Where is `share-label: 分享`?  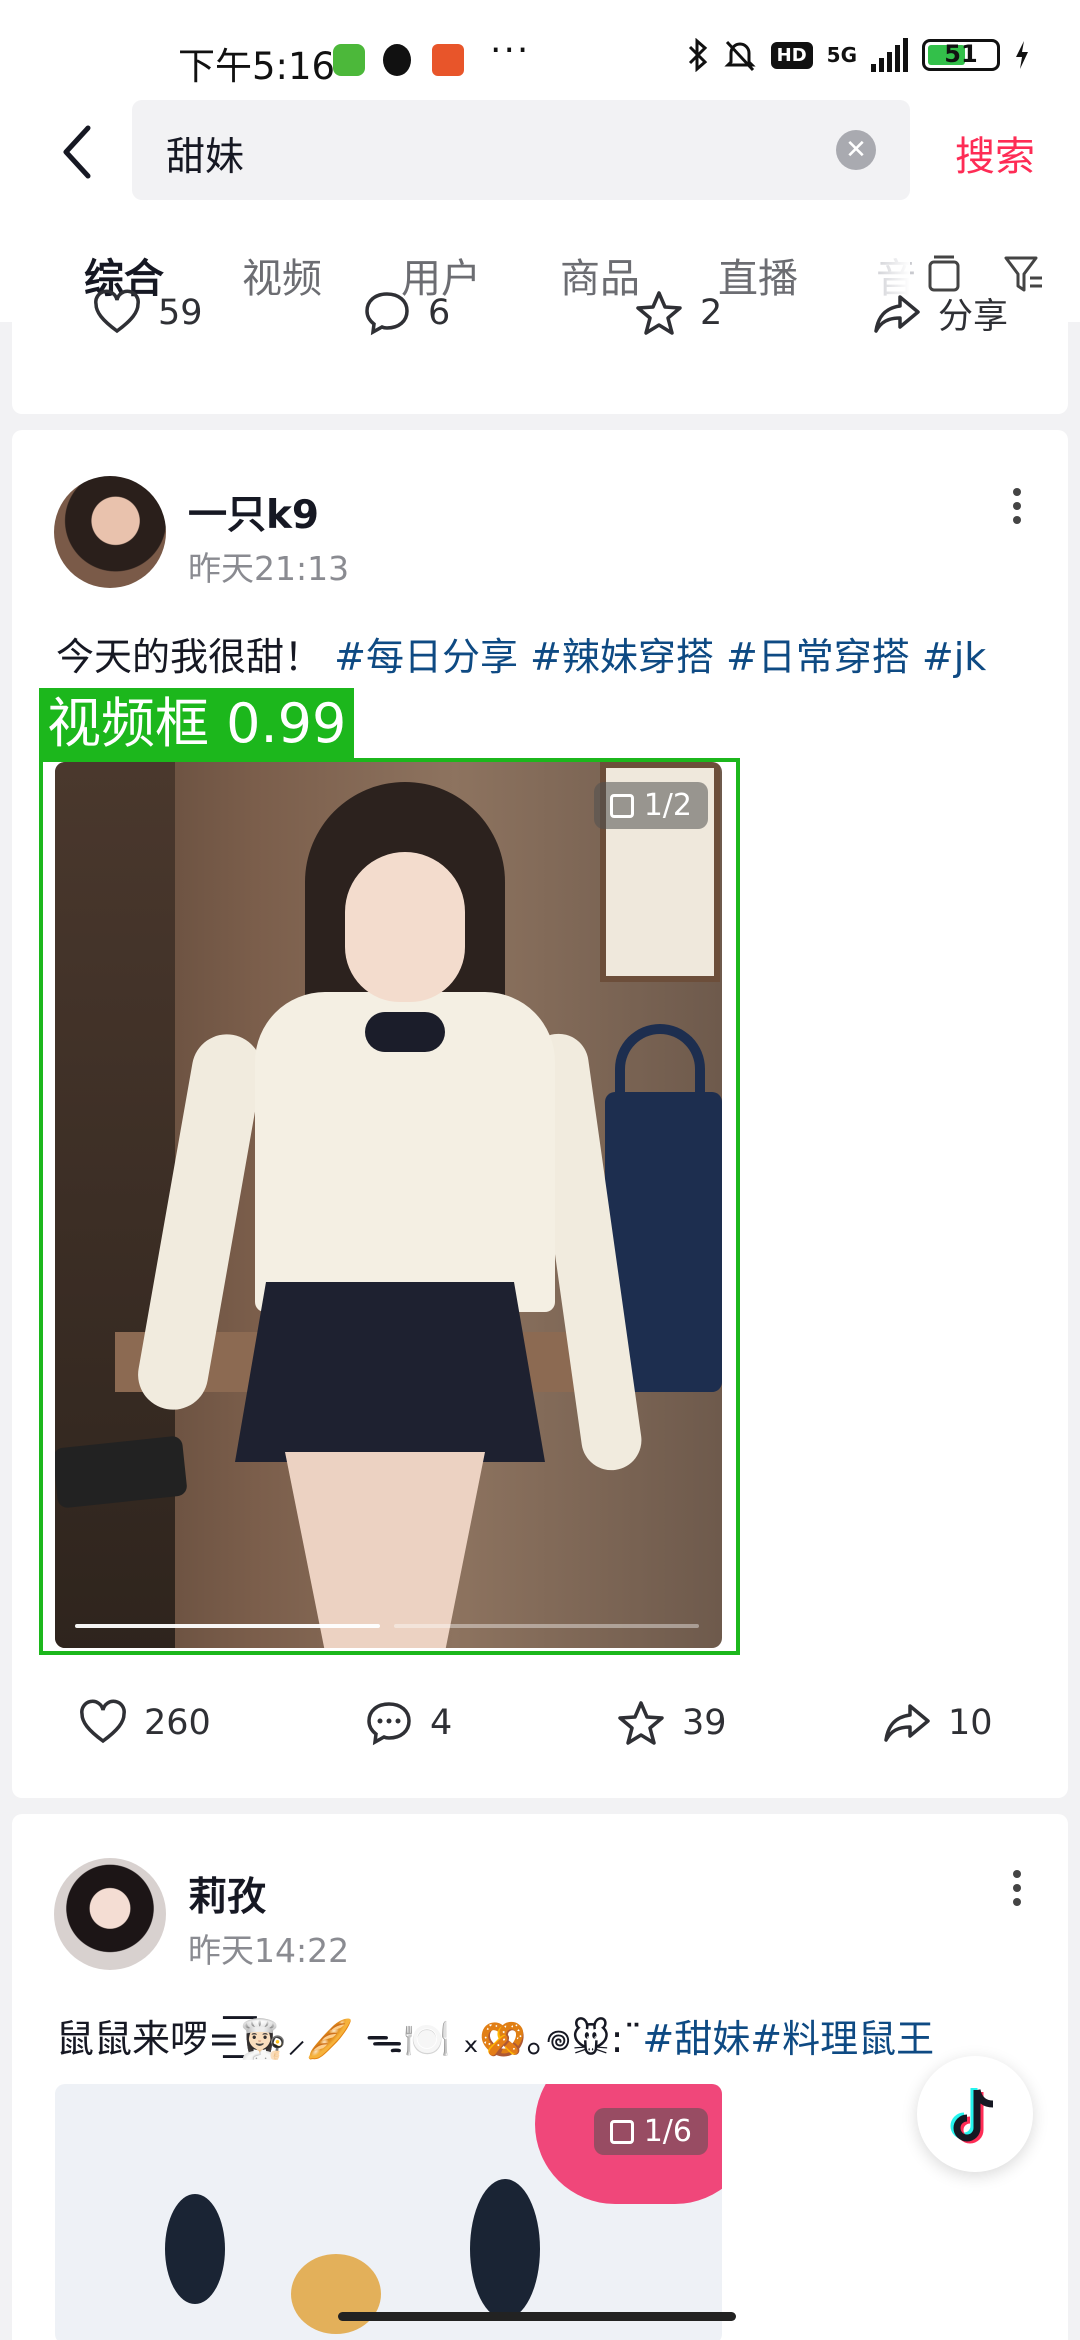
share-label: 分享 is located at coordinates (973, 317).